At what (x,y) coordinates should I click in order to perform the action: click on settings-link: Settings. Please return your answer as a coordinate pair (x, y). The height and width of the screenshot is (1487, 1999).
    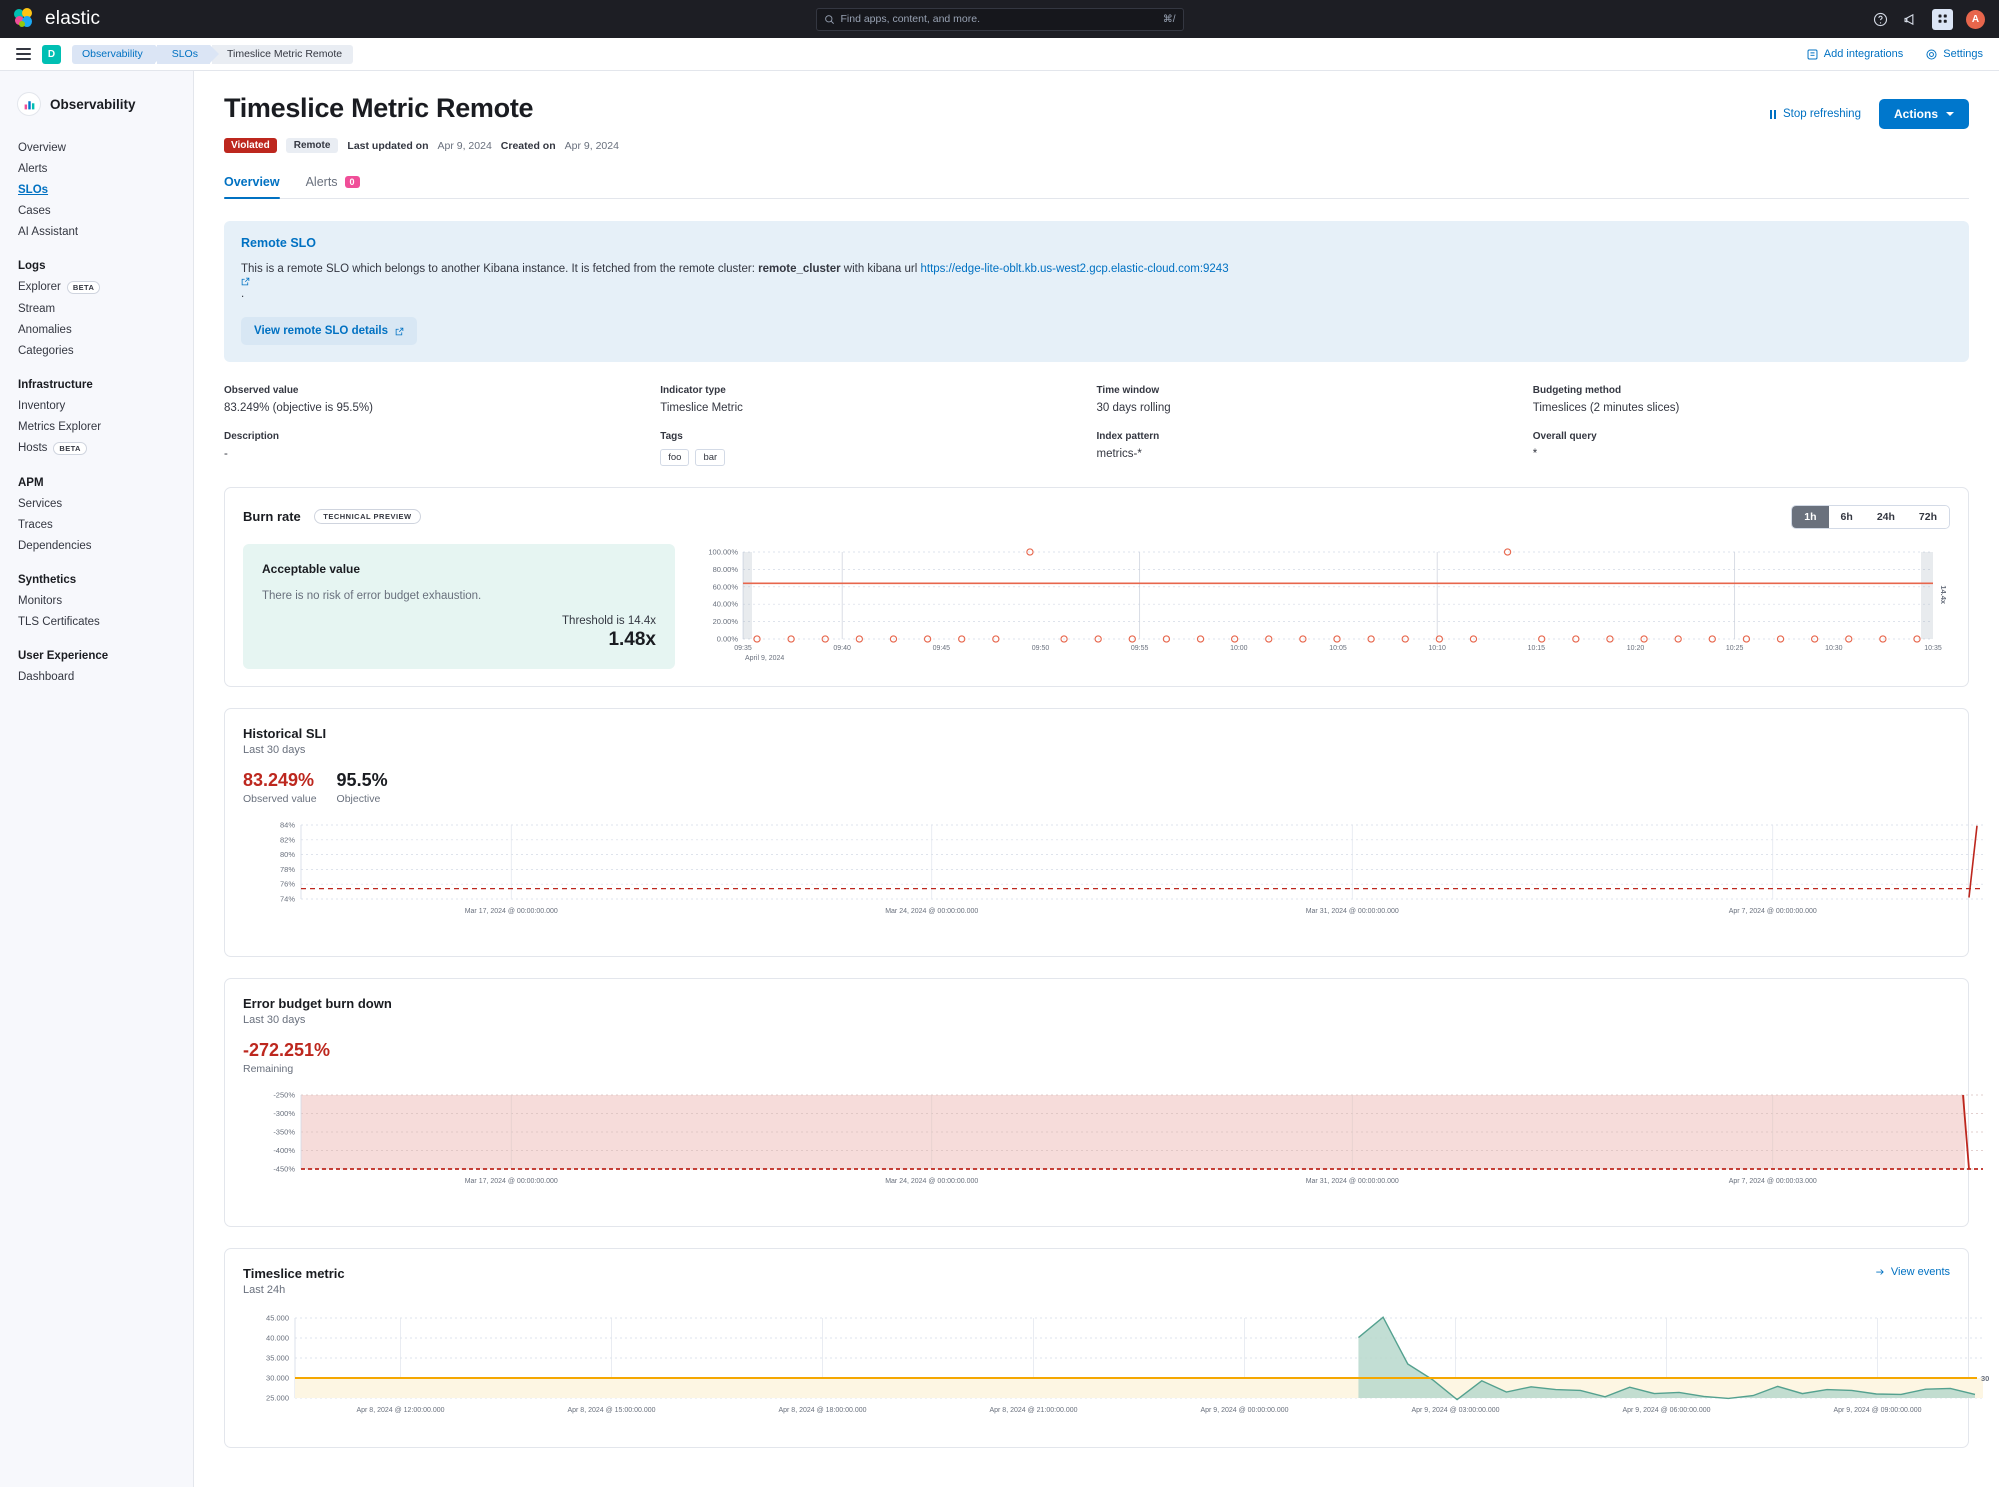
    Looking at the image, I should click on (1954, 54).